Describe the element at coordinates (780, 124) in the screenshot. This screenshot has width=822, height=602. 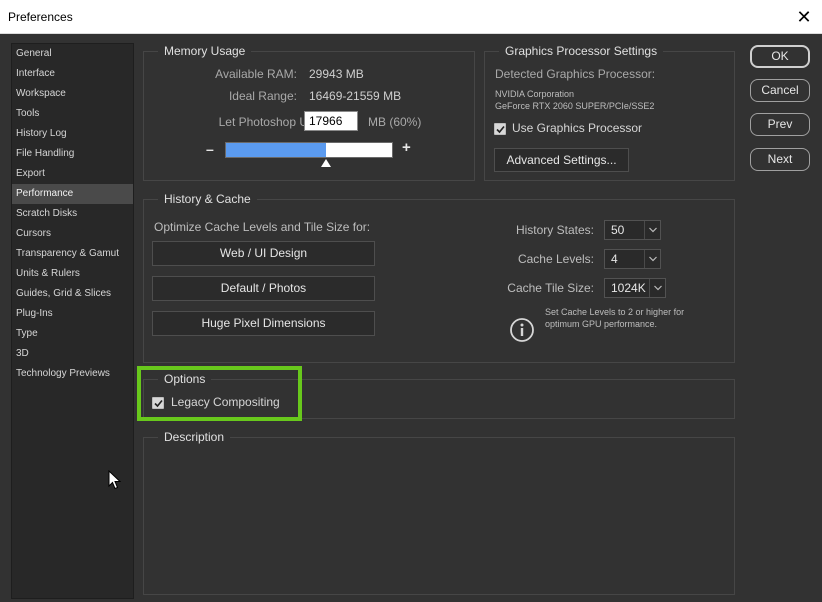
I see `prev-button: Prev` at that location.